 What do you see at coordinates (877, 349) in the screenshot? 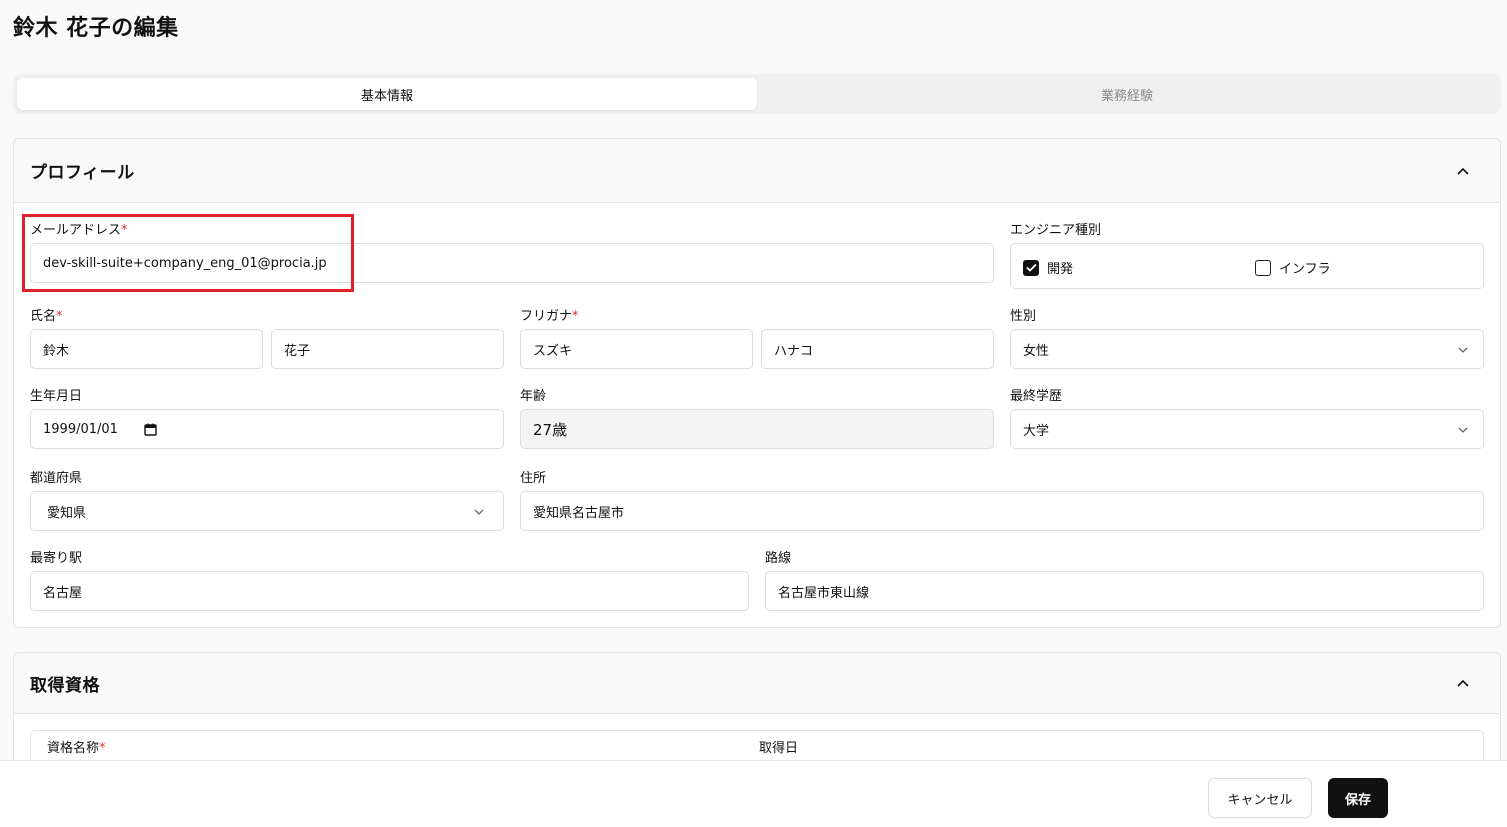
I see `first-name-kana-field: ハナコ` at bounding box center [877, 349].